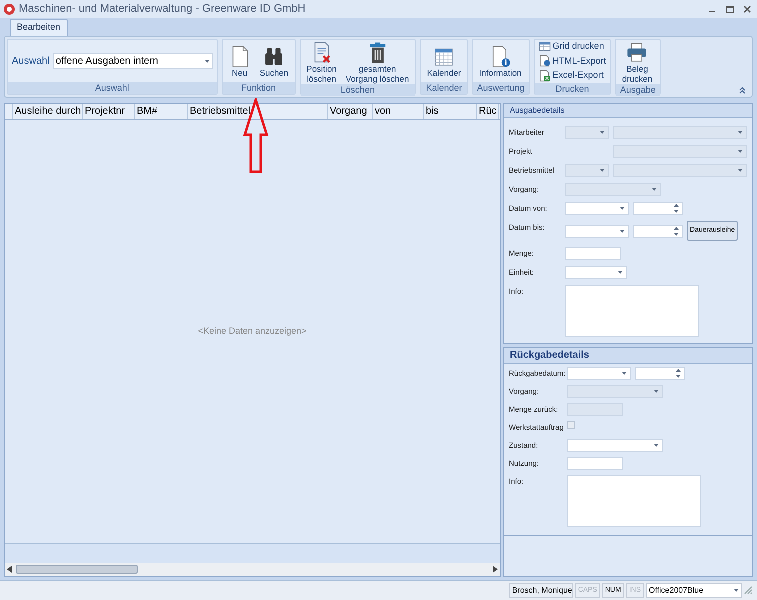  What do you see at coordinates (112, 88) in the screenshot?
I see `group-label: Auswahl` at bounding box center [112, 88].